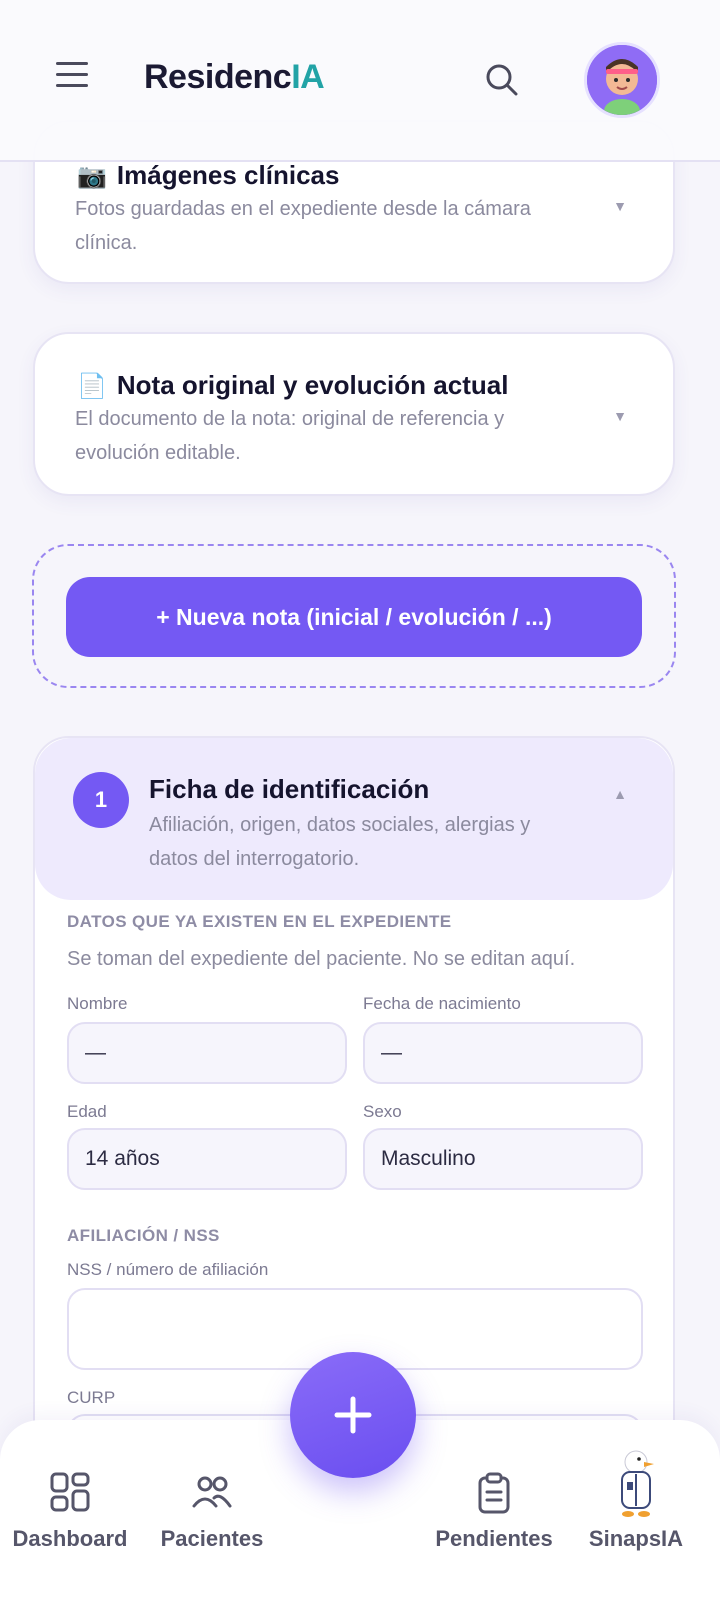 This screenshot has height=1600, width=720. What do you see at coordinates (101, 800) in the screenshot?
I see `step-number-badge: 1` at bounding box center [101, 800].